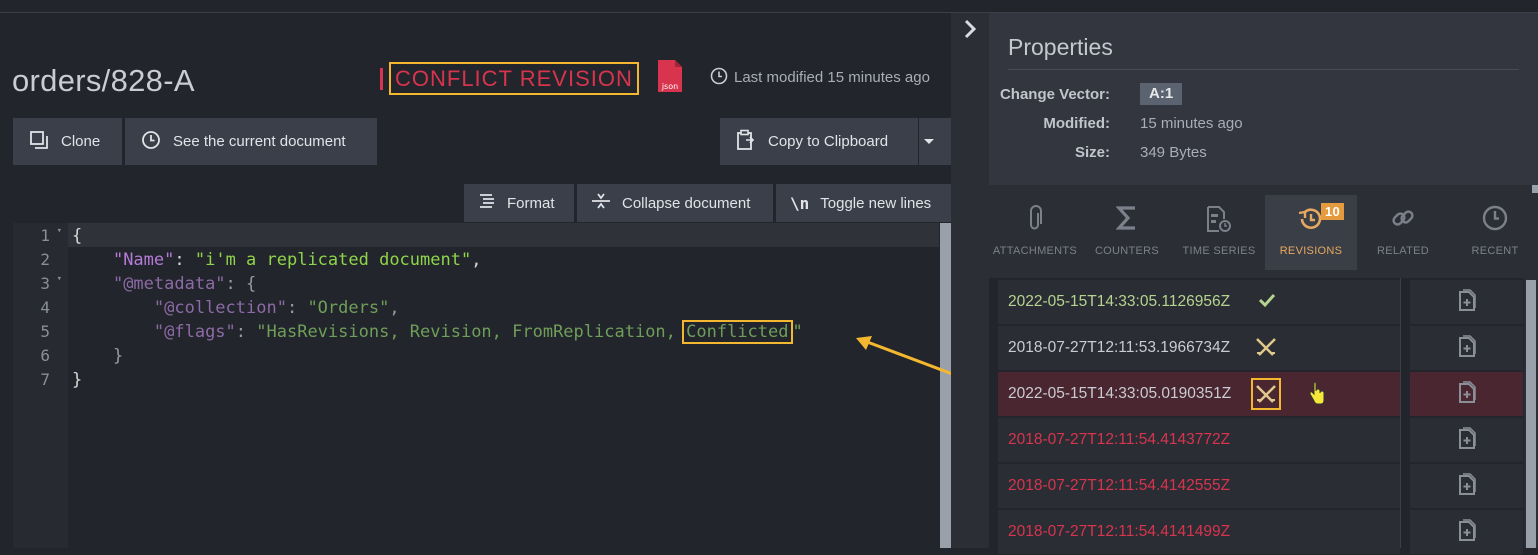 Image resolution: width=1538 pixels, height=555 pixels. What do you see at coordinates (67, 141) in the screenshot?
I see `clone-button: Clone` at bounding box center [67, 141].